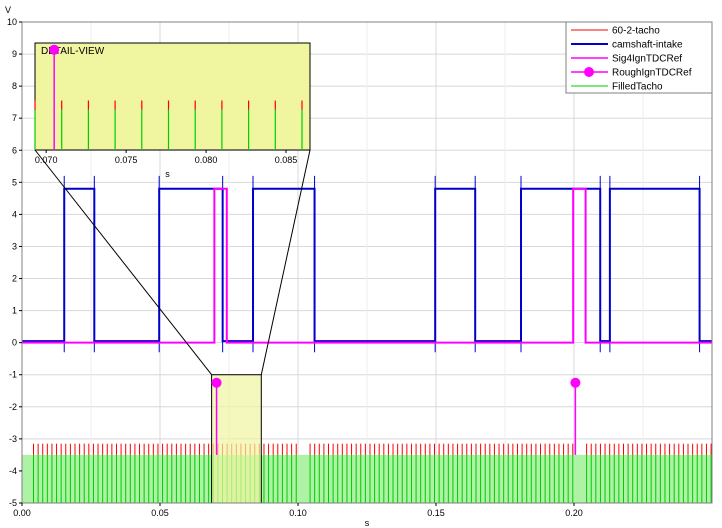 The height and width of the screenshot is (528, 722). What do you see at coordinates (14, 343) in the screenshot?
I see `y-tick-label: 0` at bounding box center [14, 343].